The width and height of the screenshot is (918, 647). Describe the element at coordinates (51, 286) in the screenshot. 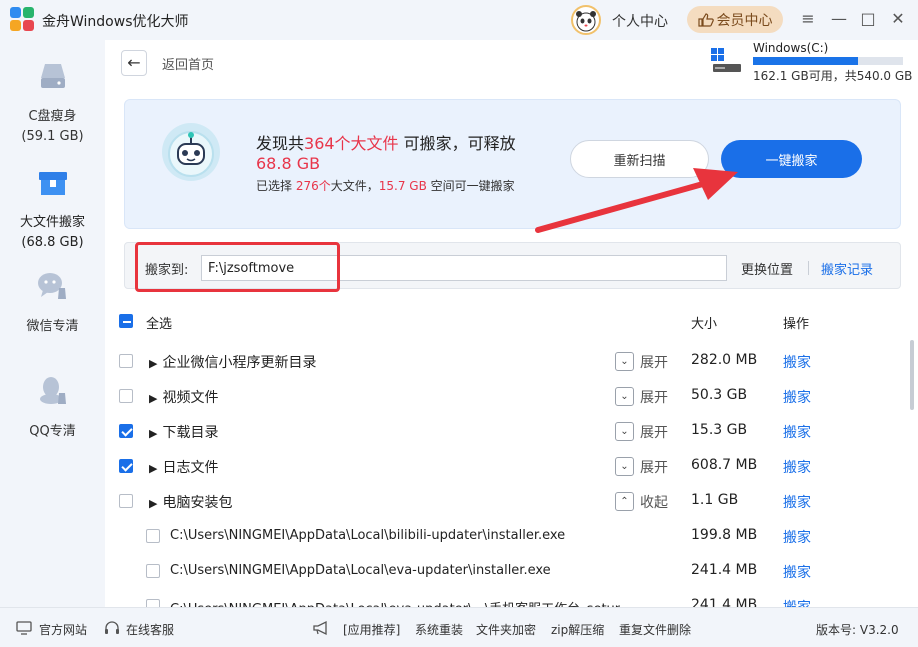

I see `wechat-clean-icon` at that location.